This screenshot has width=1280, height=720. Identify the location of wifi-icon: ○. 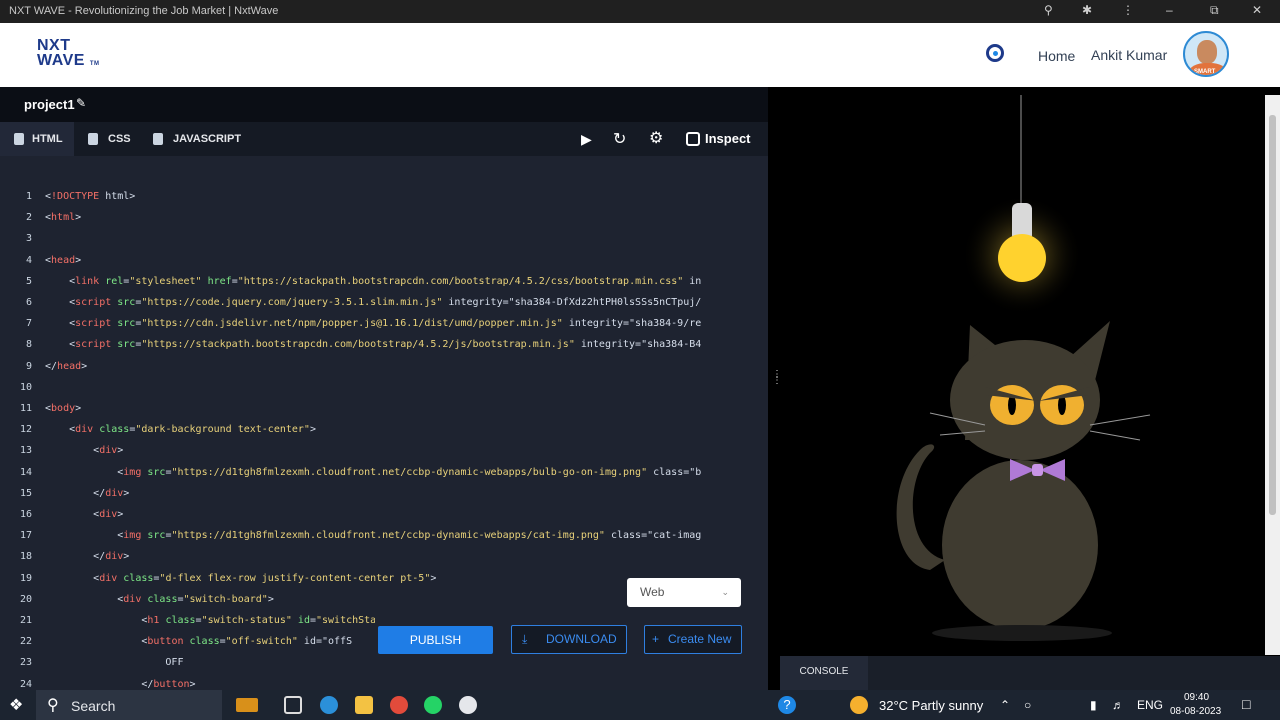
(1027, 705).